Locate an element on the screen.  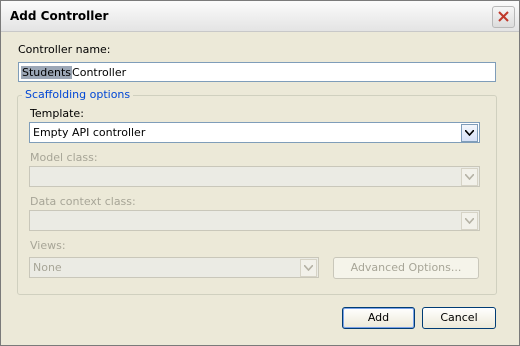
template-dropdown-button is located at coordinates (469, 133).